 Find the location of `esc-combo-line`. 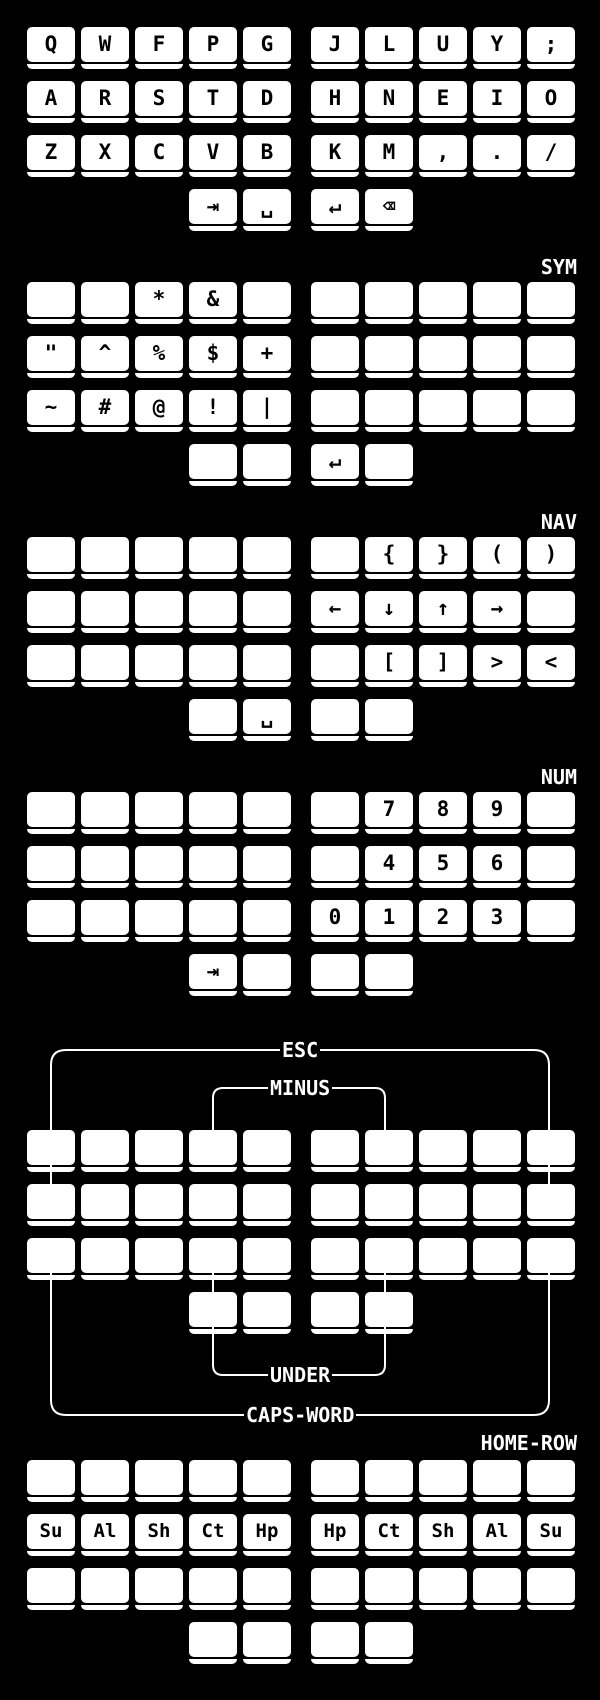

esc-combo-line is located at coordinates (300, 1127).